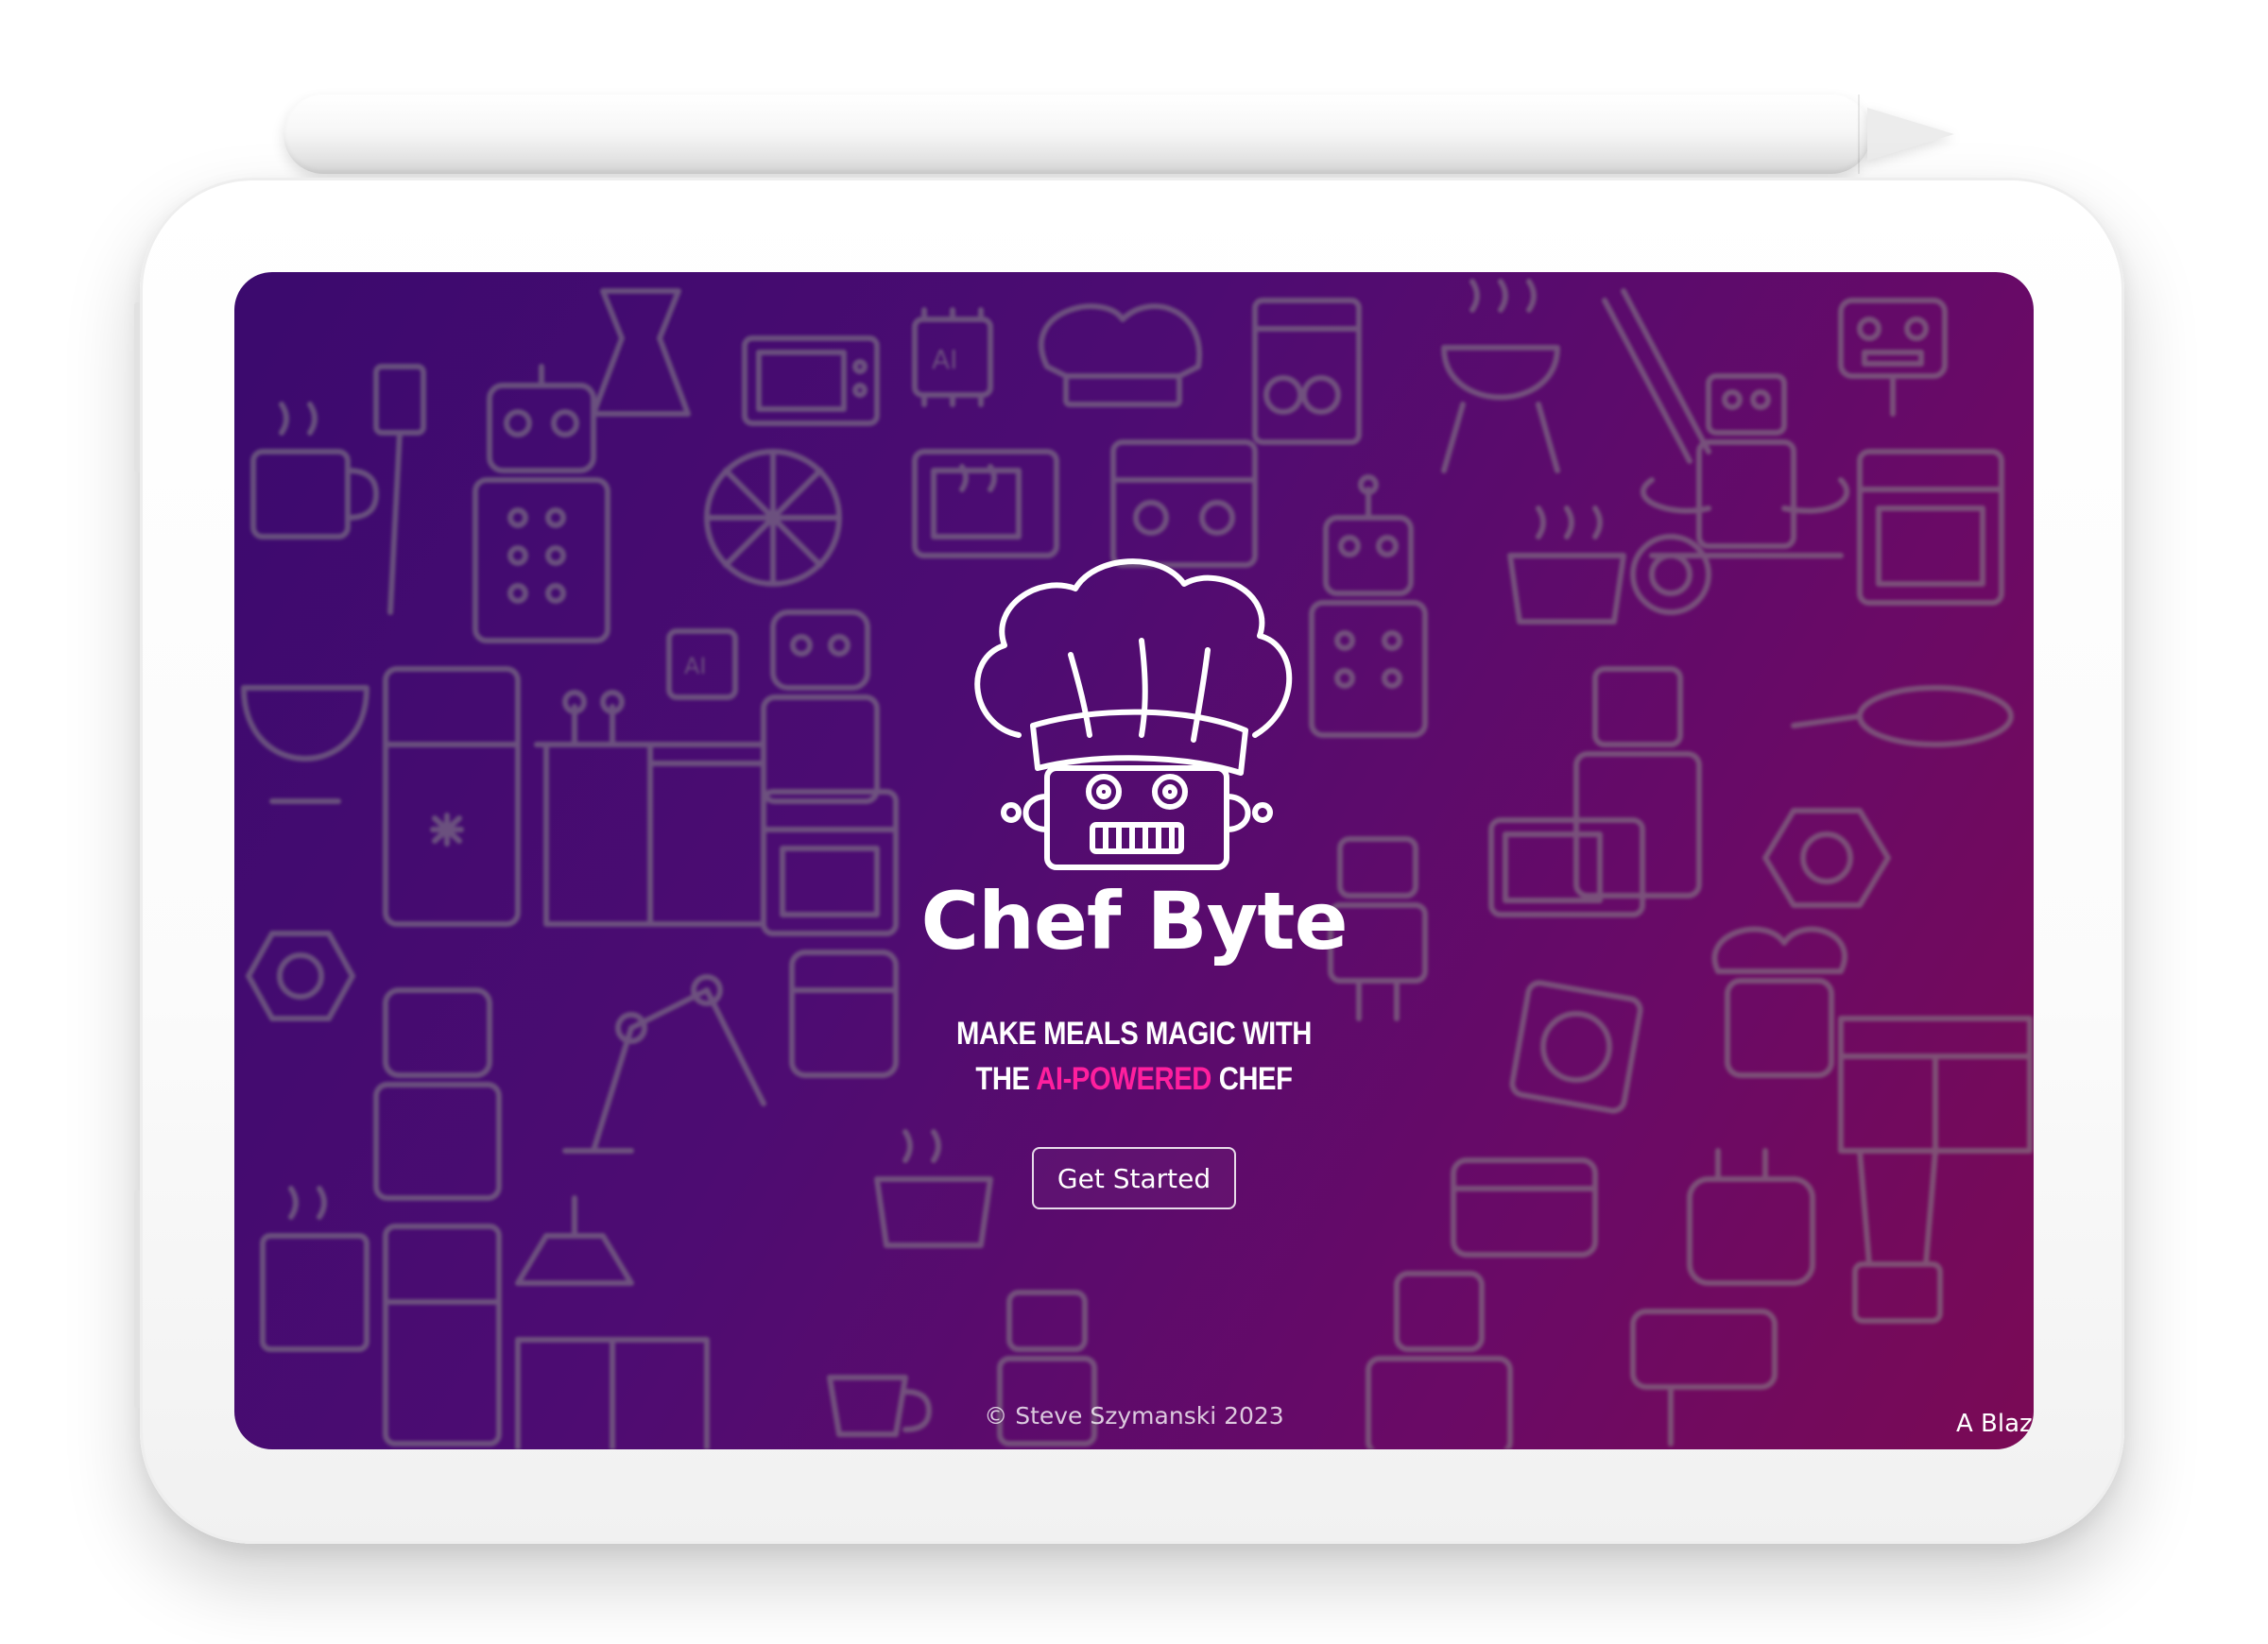  Describe the element at coordinates (1133, 714) in the screenshot. I see `robot-chef-logo-icon` at that location.